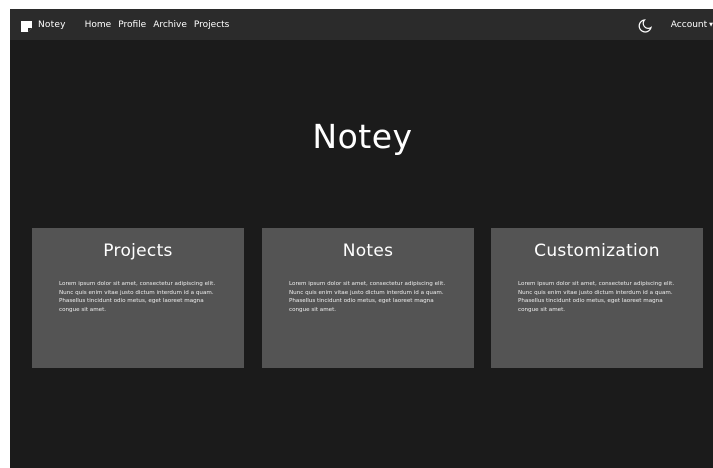  I want to click on hero-title: Notey, so click(362, 136).